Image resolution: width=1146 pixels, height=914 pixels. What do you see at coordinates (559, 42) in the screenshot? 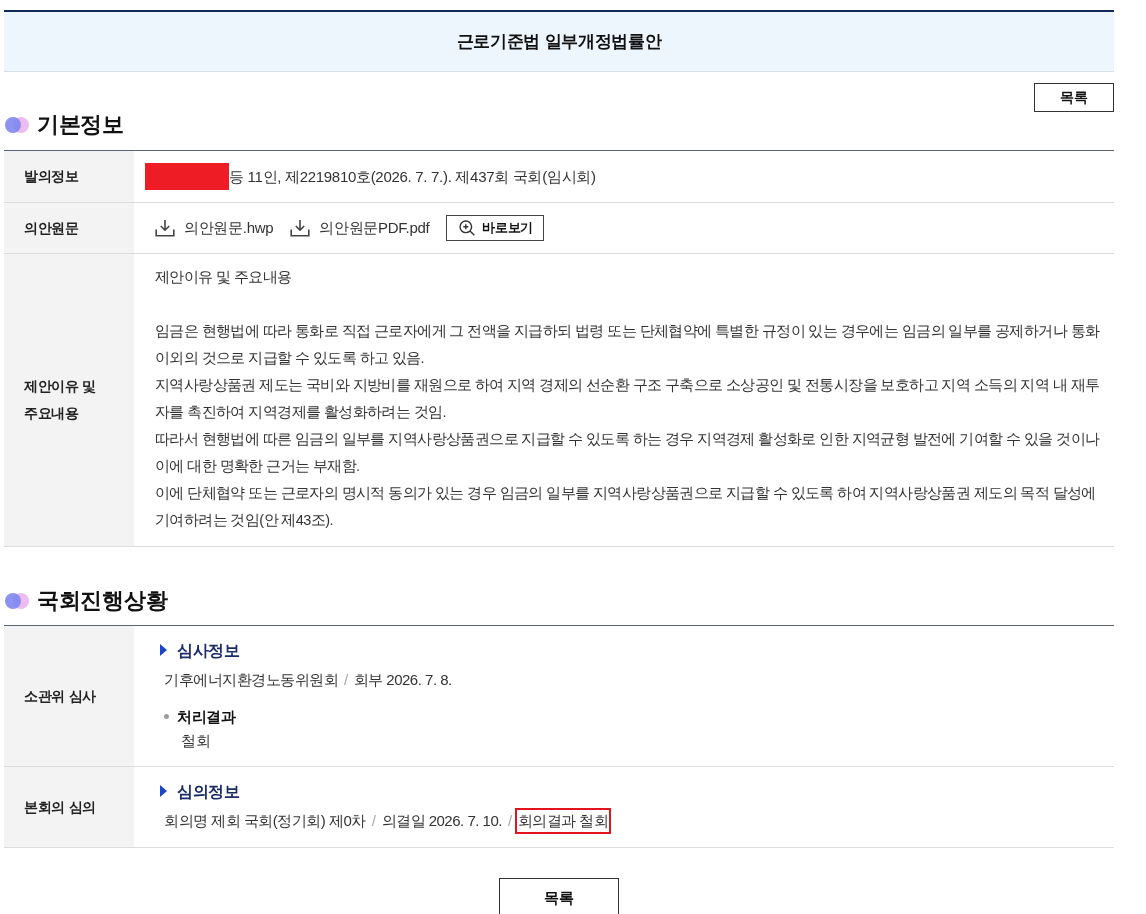
I see `page-title: 근로기준법 일부개정법률안` at bounding box center [559, 42].